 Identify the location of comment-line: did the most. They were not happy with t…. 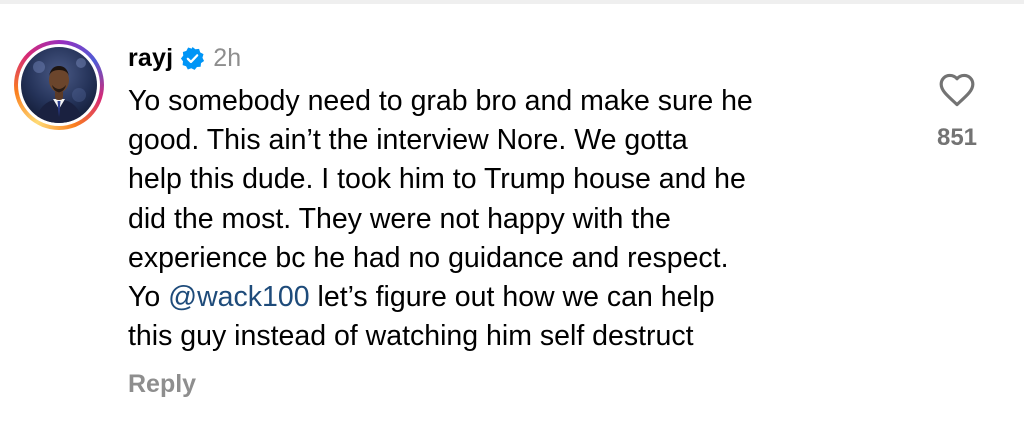
(399, 218).